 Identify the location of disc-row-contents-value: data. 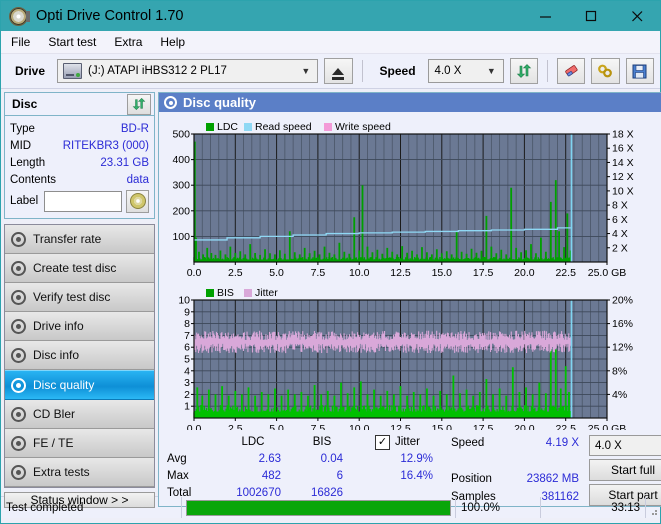
(137, 179).